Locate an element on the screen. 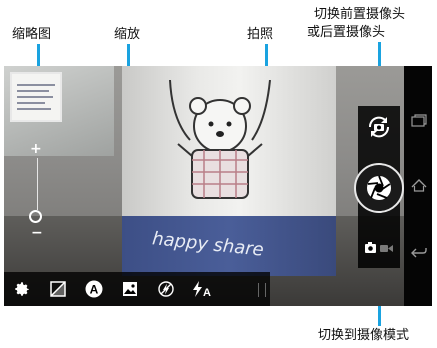 Image resolution: width=437 pixels, height=348 pixels. toolbar-settings-button is located at coordinates (22, 289).